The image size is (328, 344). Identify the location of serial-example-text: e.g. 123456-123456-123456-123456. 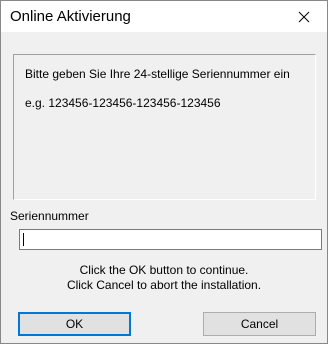
(123, 103).